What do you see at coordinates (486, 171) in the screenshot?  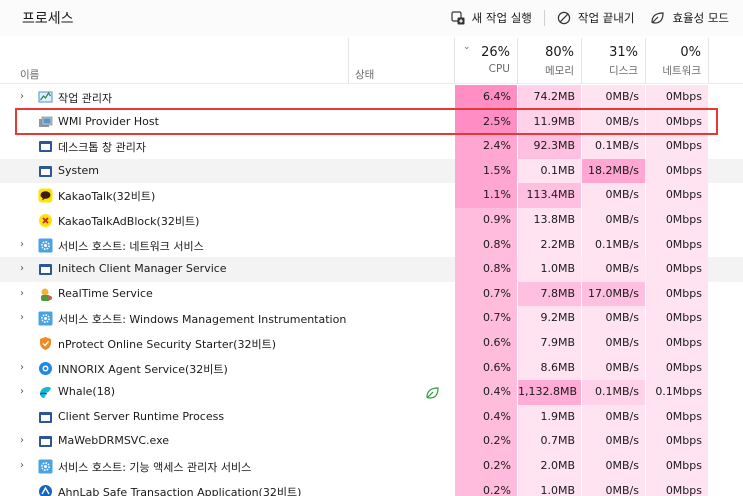 I see `cpu-cell: 1.5%` at bounding box center [486, 171].